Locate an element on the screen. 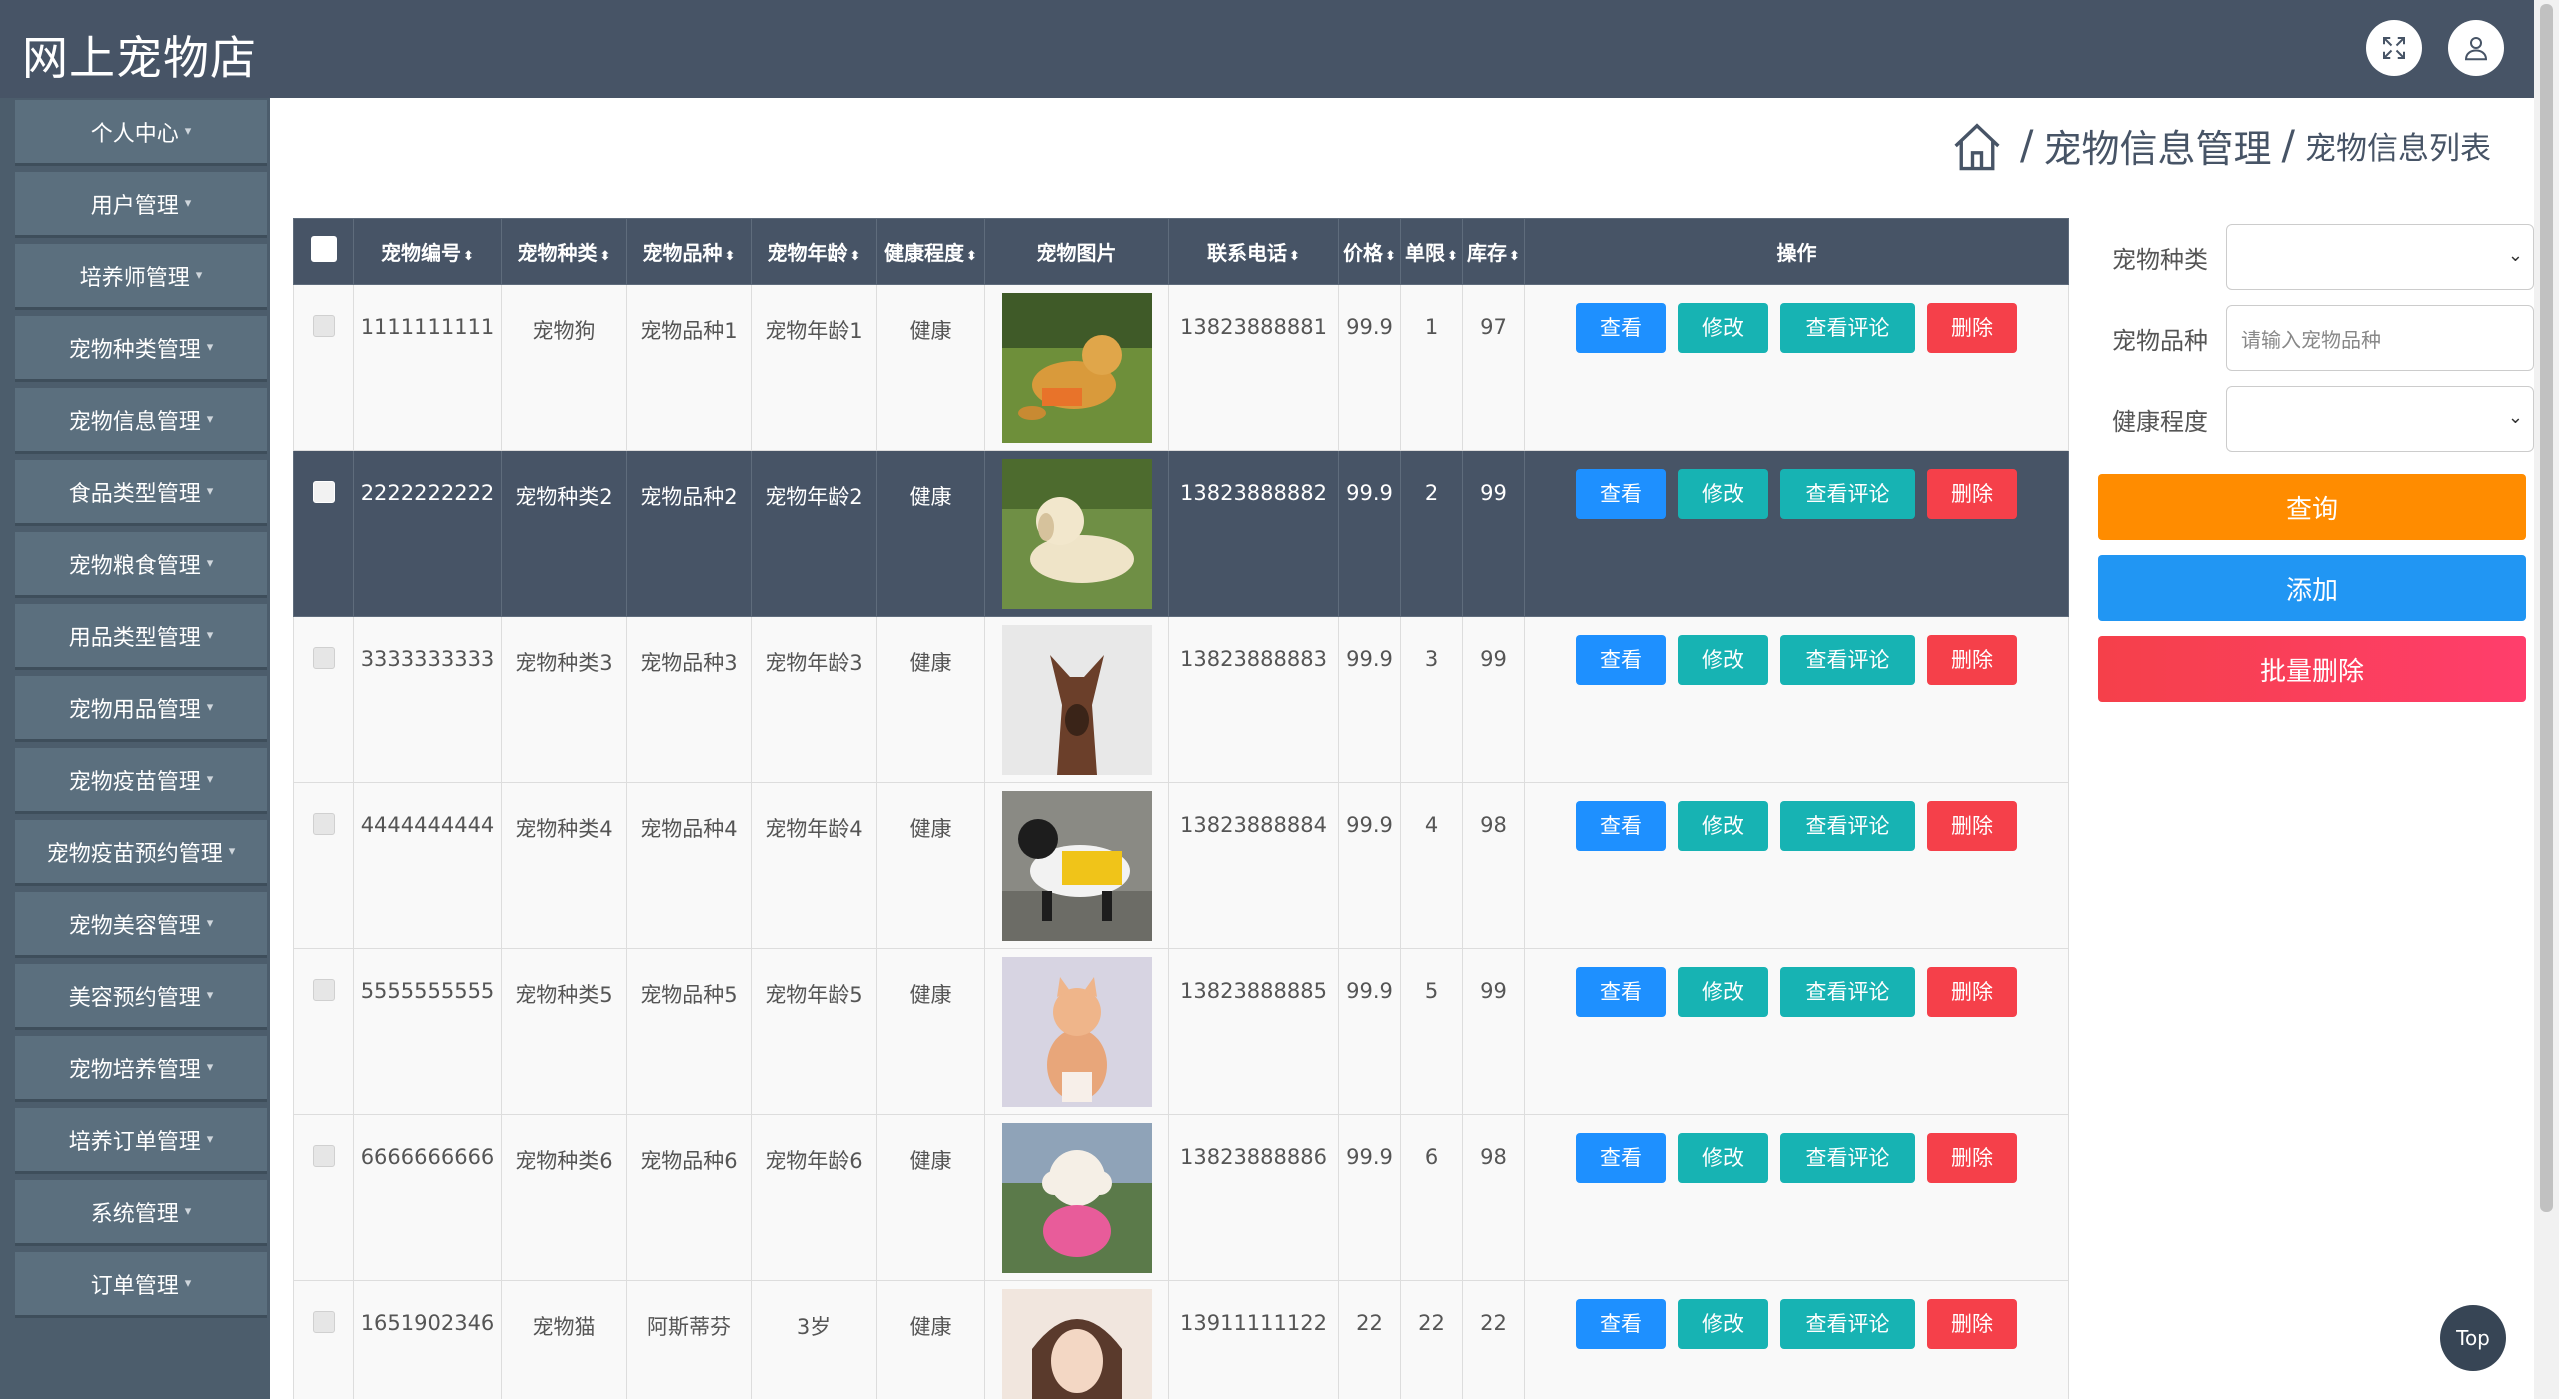 This screenshot has height=1399, width=2559. pet-type-cell: 宠物种类6 is located at coordinates (564, 1197).